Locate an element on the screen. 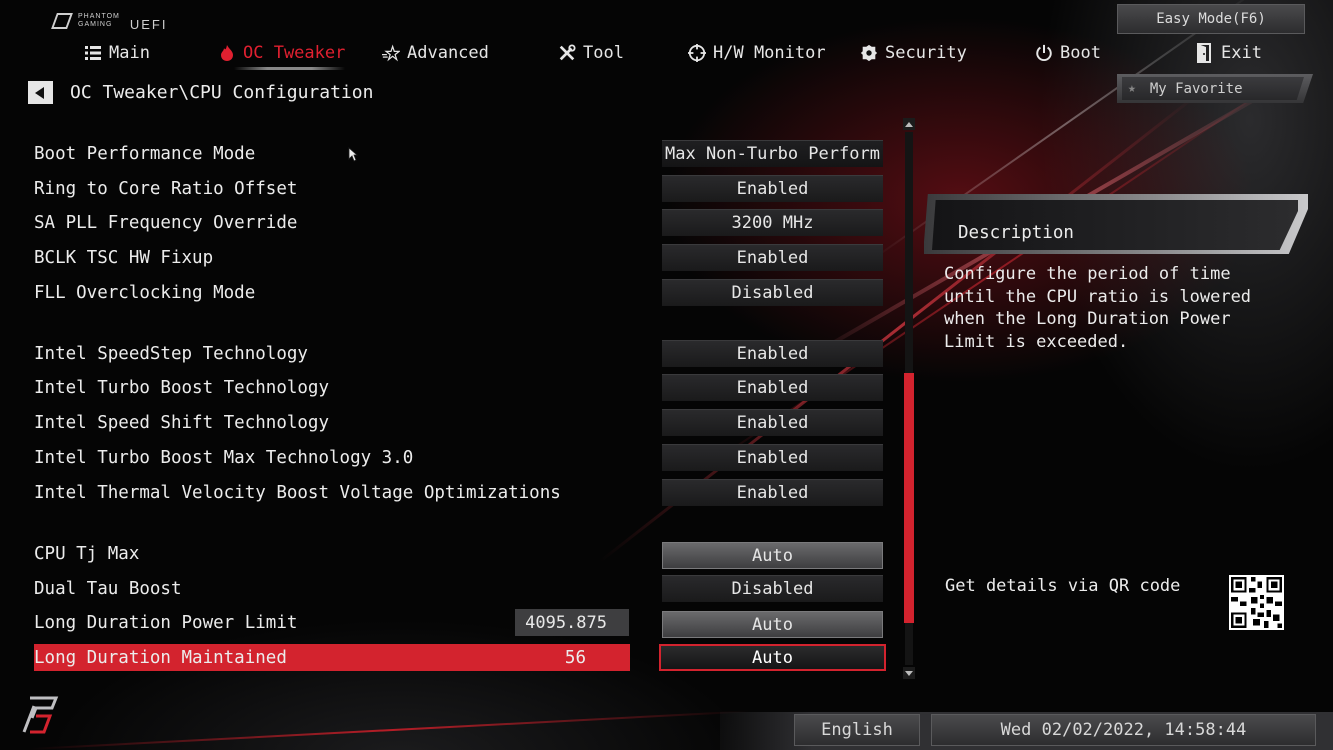 This screenshot has width=1333, height=750. scroll-down-arrow-icon is located at coordinates (909, 673).